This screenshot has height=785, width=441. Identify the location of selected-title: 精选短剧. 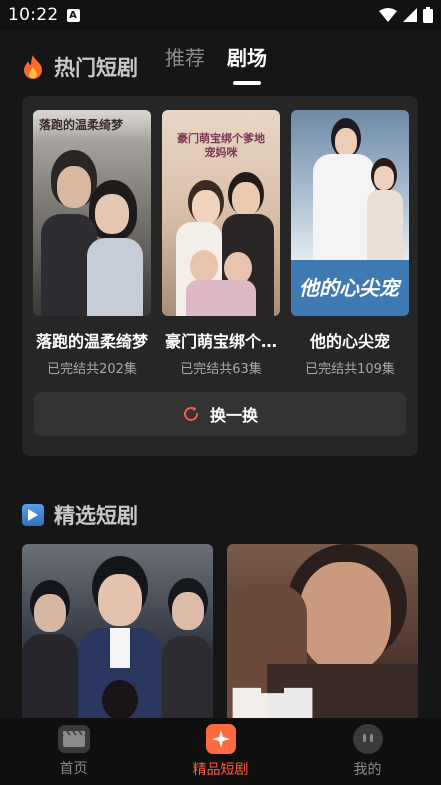
(80, 515).